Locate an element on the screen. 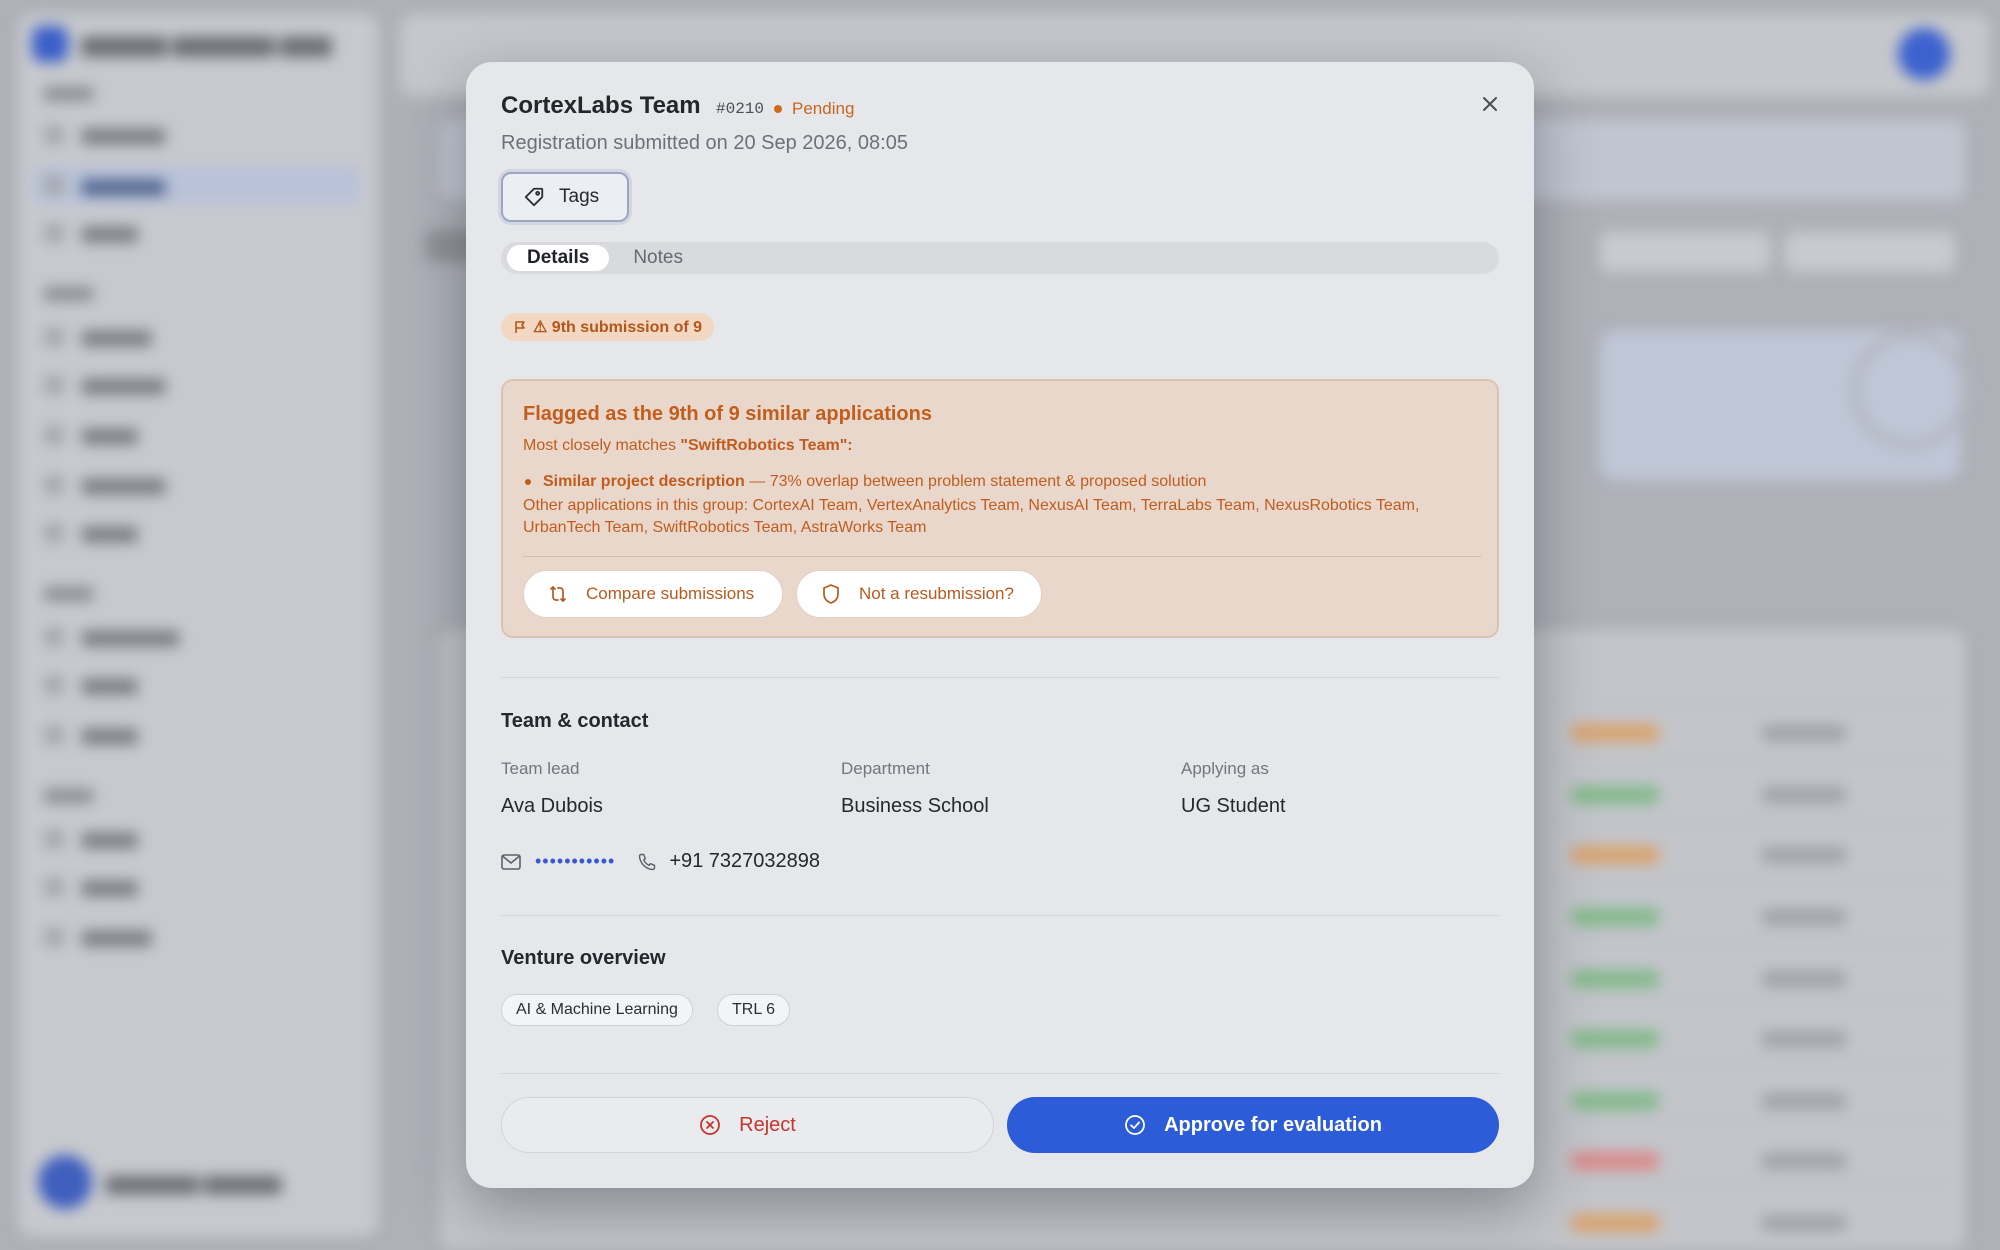 This screenshot has height=1250, width=2000. flag-icon is located at coordinates (520, 327).